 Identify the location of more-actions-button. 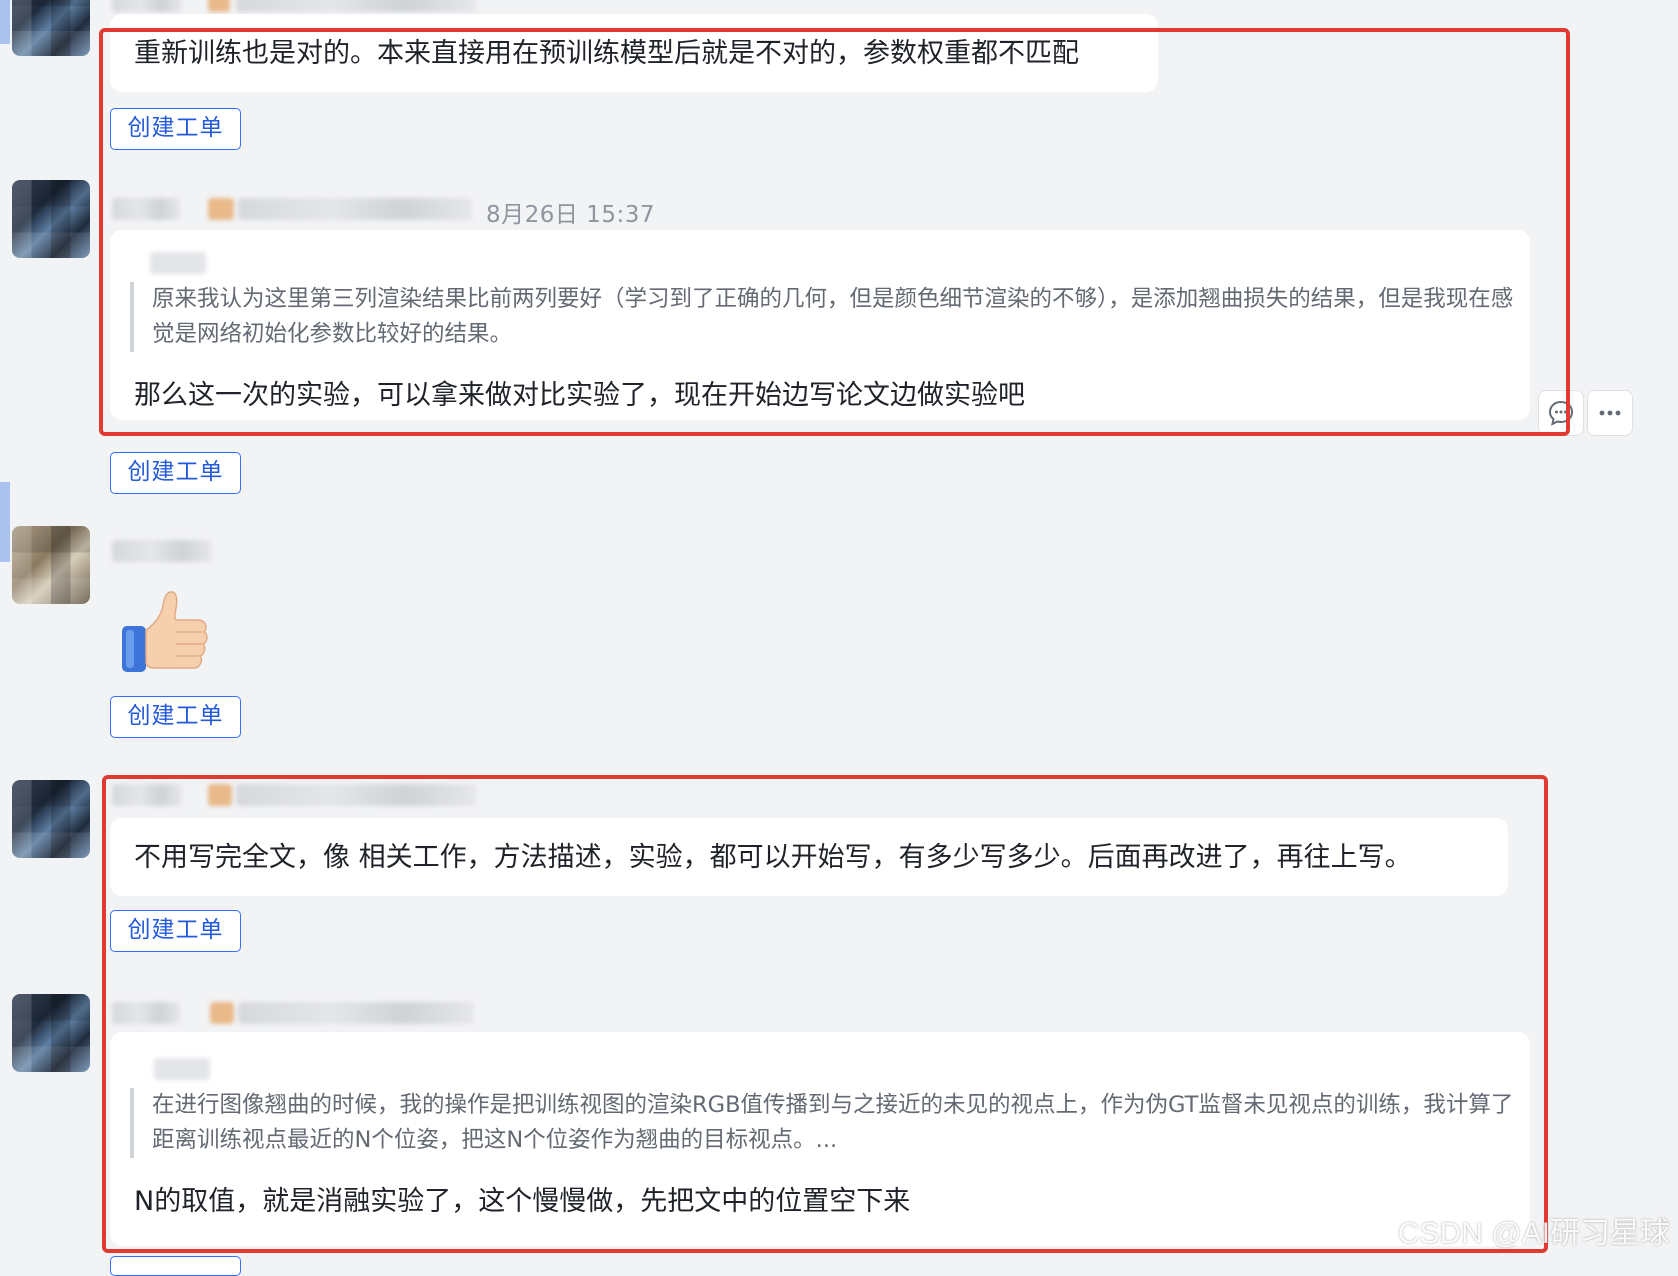
(1610, 413).